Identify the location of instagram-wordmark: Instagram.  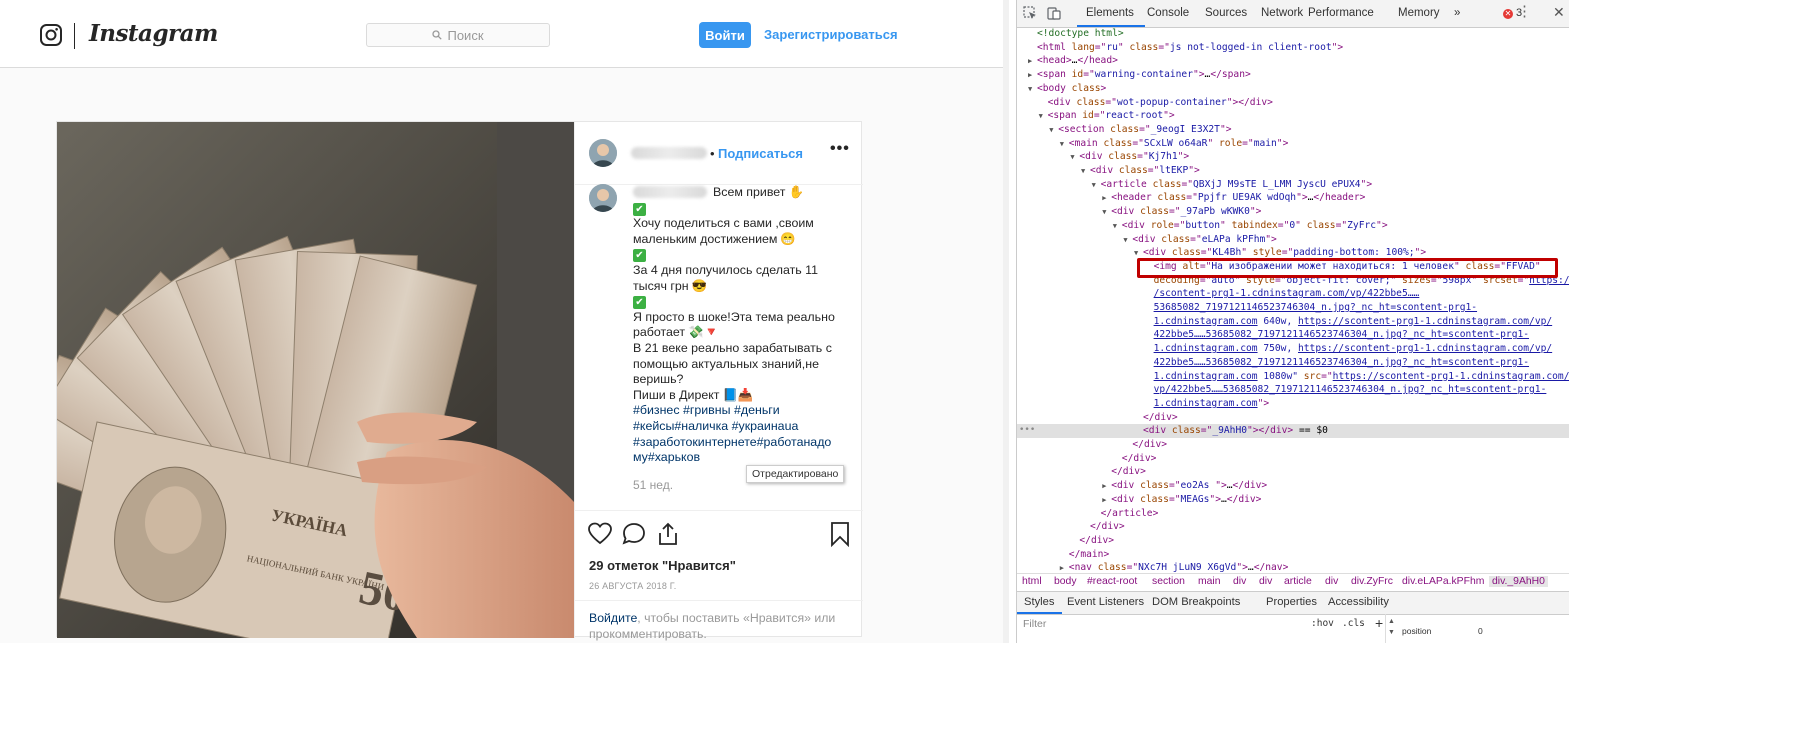
(153, 33).